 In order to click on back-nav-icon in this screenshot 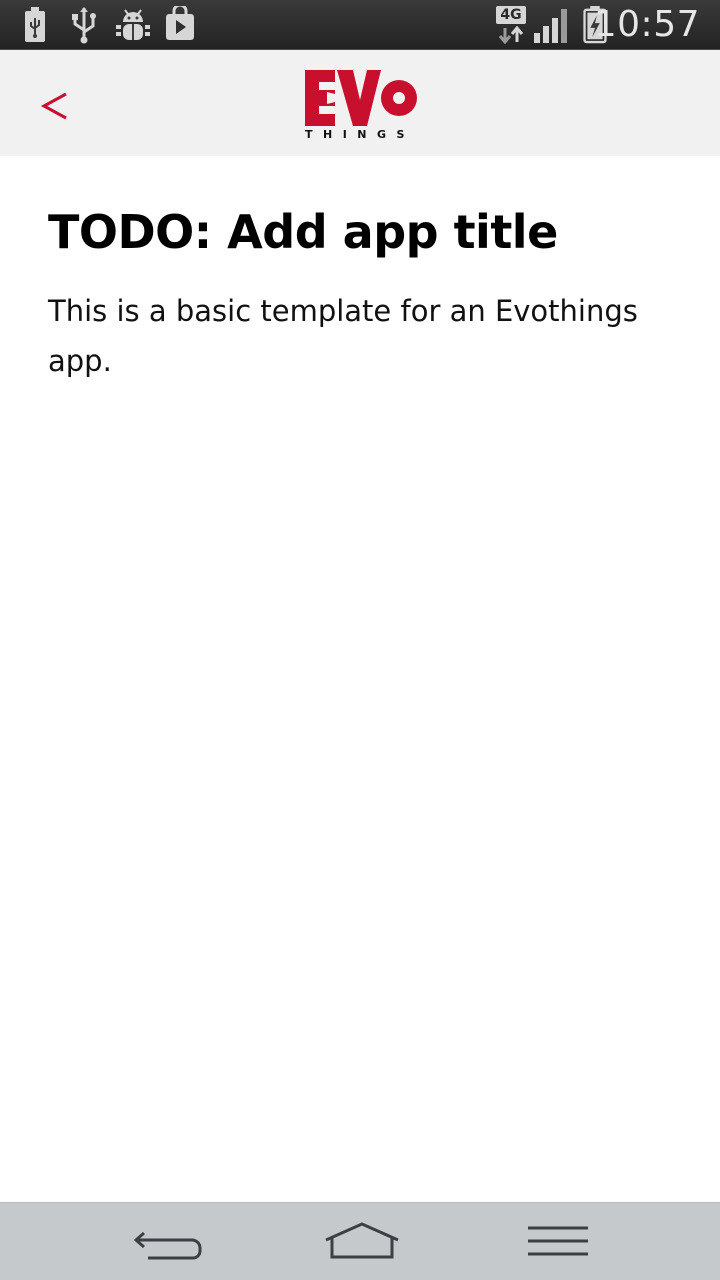, I will do `click(167, 1245)`.